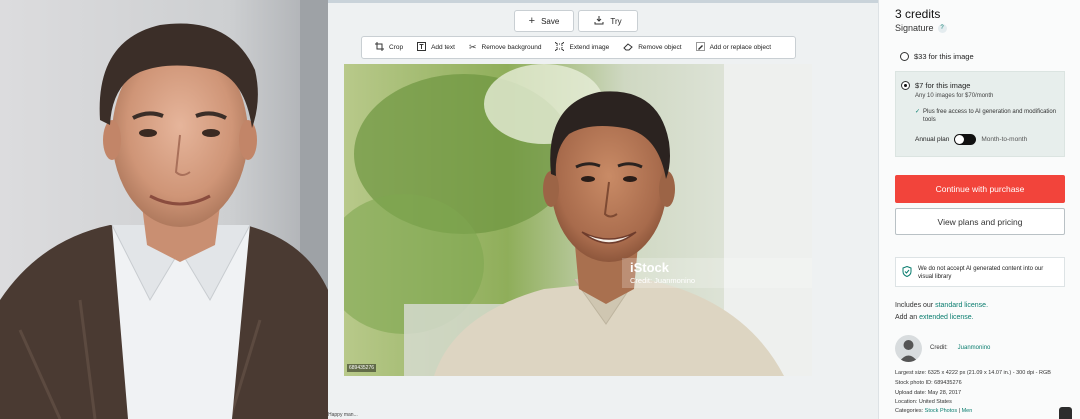  What do you see at coordinates (904, 56) in the screenshot?
I see `radio-option-single` at bounding box center [904, 56].